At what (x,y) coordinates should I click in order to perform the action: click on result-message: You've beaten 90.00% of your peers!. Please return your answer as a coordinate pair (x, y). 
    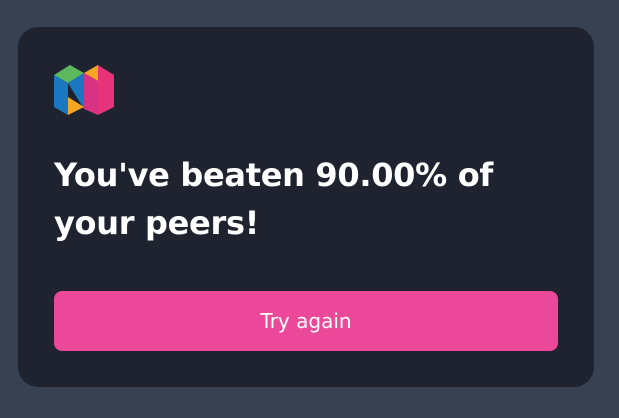
    Looking at the image, I should click on (274, 199).